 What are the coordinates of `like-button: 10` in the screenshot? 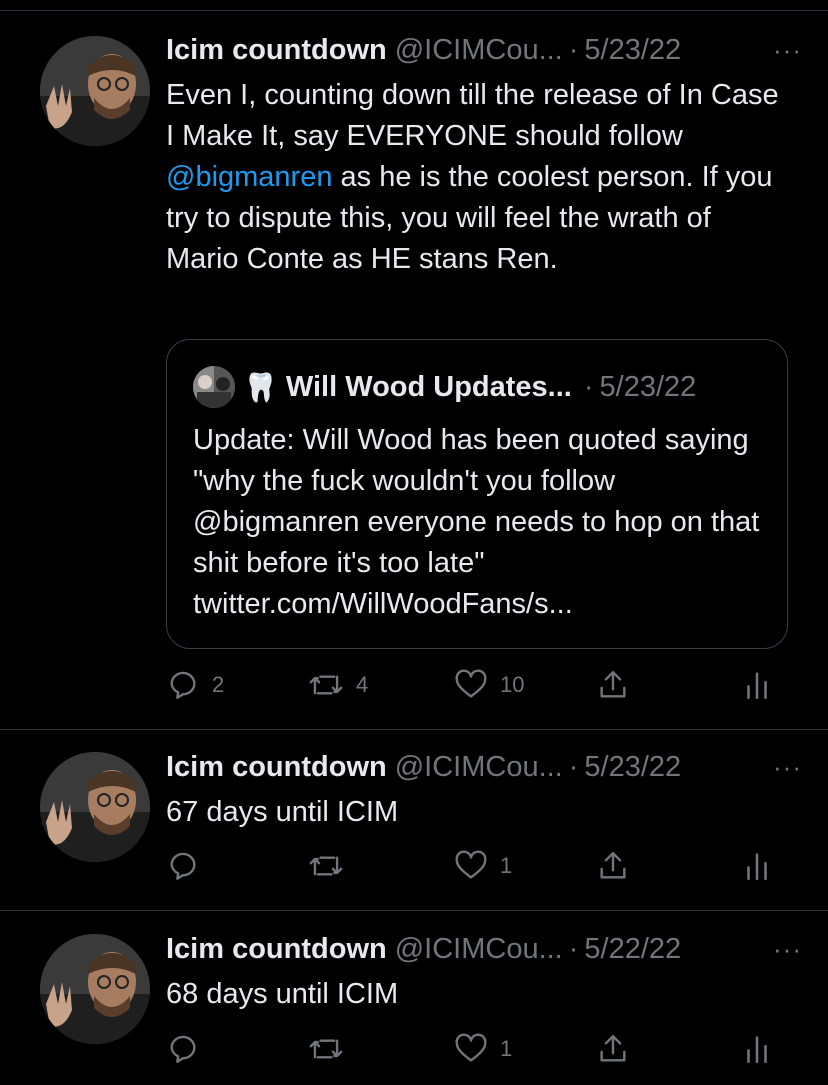 It's located at (489, 685).